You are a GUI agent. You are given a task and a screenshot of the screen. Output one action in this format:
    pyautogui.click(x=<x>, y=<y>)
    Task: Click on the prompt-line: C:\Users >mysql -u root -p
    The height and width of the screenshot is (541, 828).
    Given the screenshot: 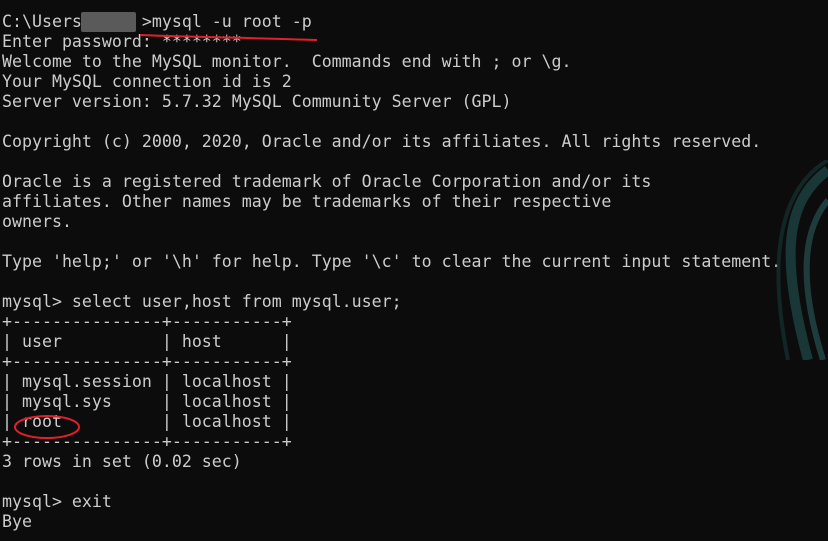 What is the action you would take?
    pyautogui.click(x=157, y=21)
    